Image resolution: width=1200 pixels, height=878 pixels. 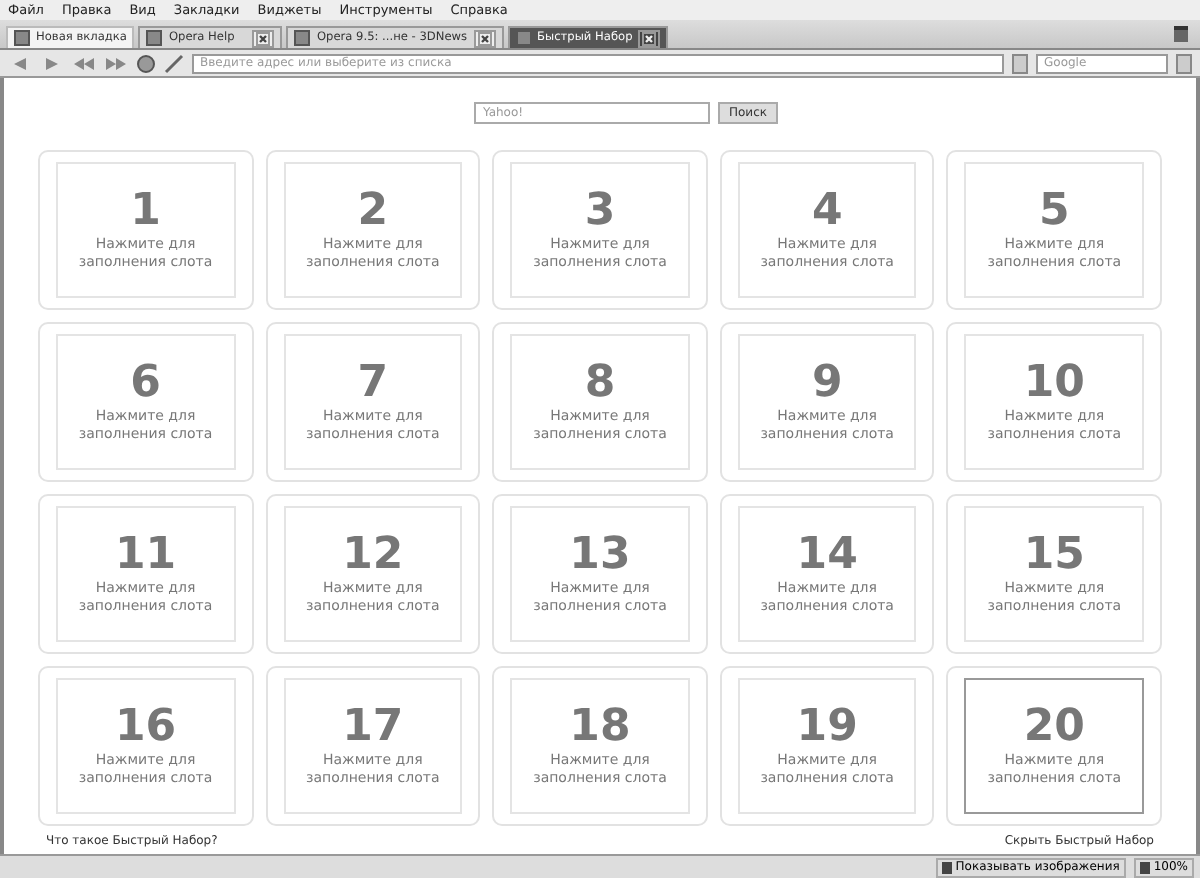 I want to click on slot-number: 5, so click(x=1054, y=212).